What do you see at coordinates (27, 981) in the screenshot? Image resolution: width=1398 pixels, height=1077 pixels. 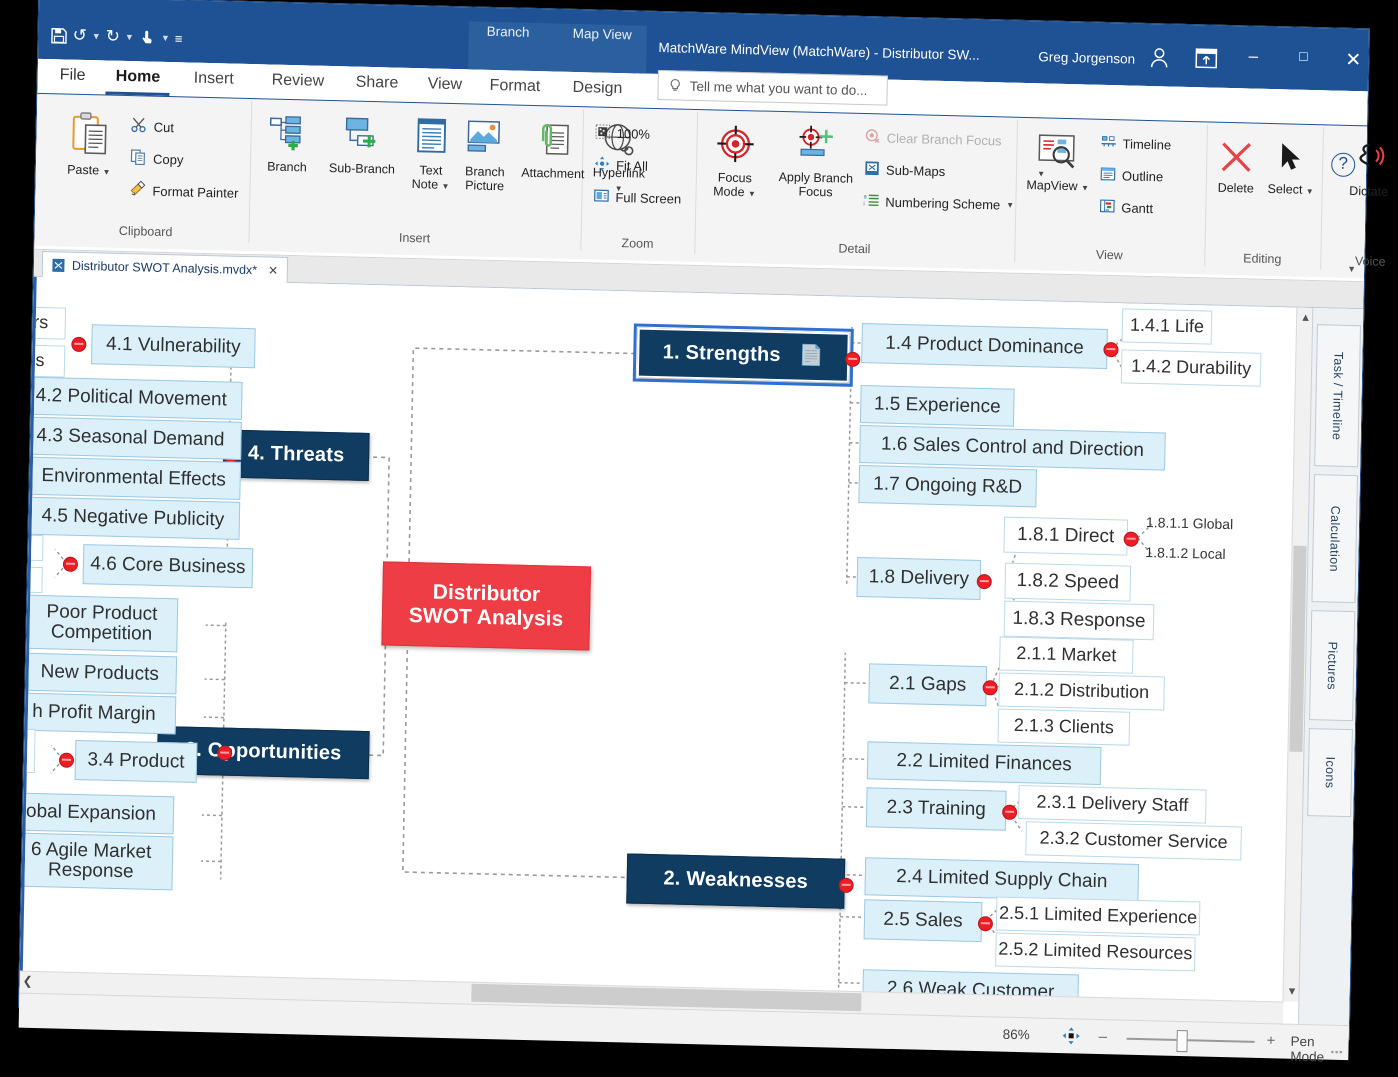 I see `scroll-left-icon: ❮` at bounding box center [27, 981].